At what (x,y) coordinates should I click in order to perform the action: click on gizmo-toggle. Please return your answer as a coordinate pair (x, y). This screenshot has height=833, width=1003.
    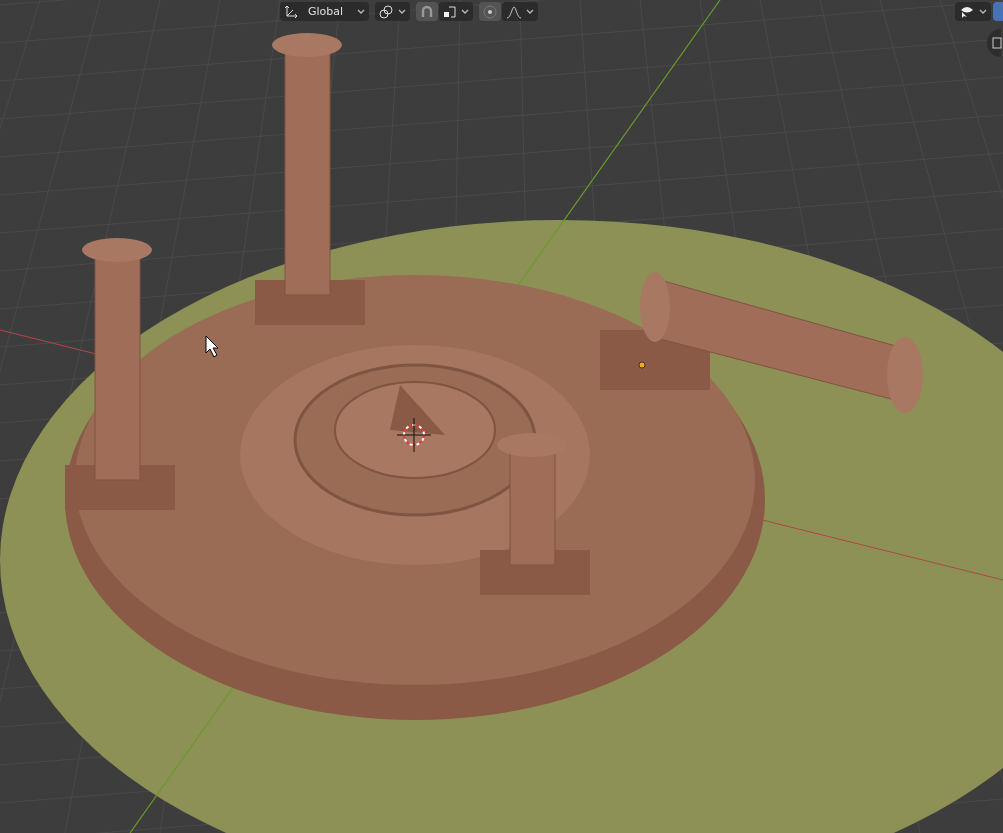
    Looking at the image, I should click on (998, 11).